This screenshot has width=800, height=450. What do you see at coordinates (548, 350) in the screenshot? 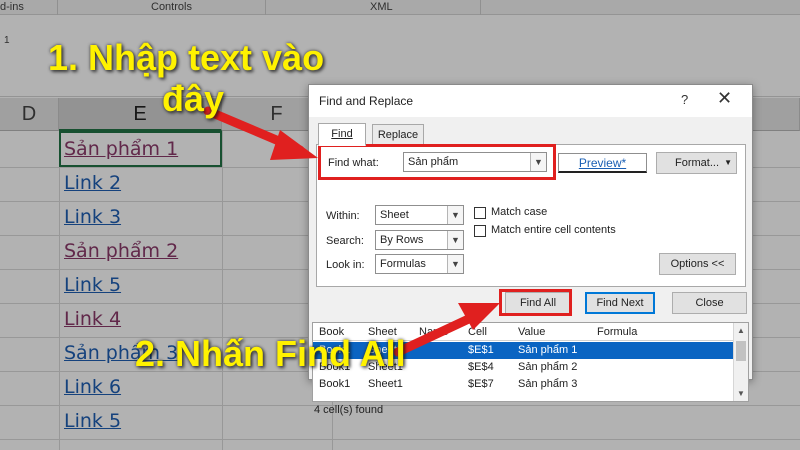
I see `result-value: Sản phẩm 1` at bounding box center [548, 350].